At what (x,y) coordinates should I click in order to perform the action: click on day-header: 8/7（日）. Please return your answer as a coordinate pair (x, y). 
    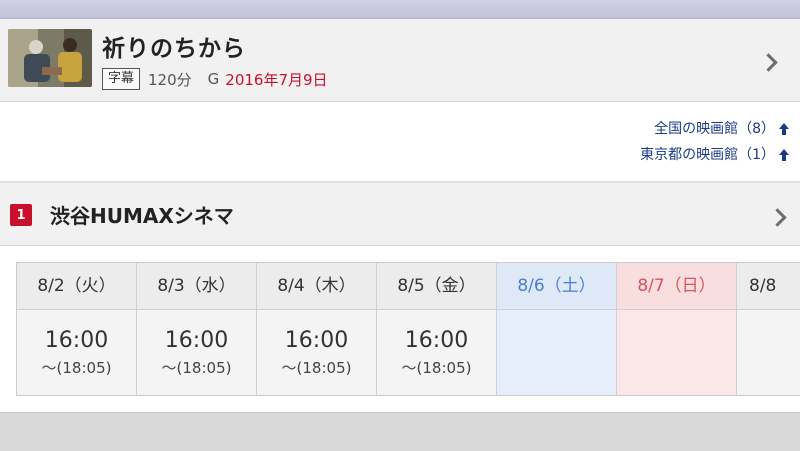
    Looking at the image, I should click on (676, 286).